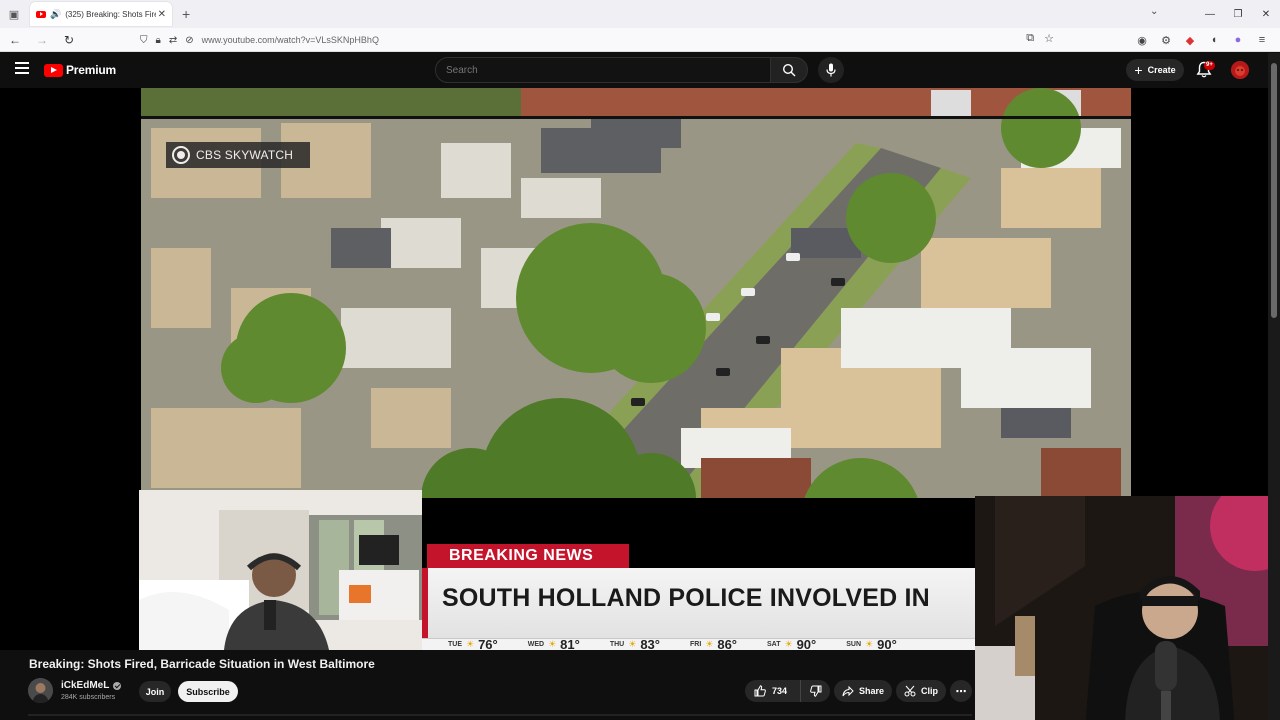  What do you see at coordinates (570, 644) in the screenshot?
I see `weather-temp: 81°` at bounding box center [570, 644].